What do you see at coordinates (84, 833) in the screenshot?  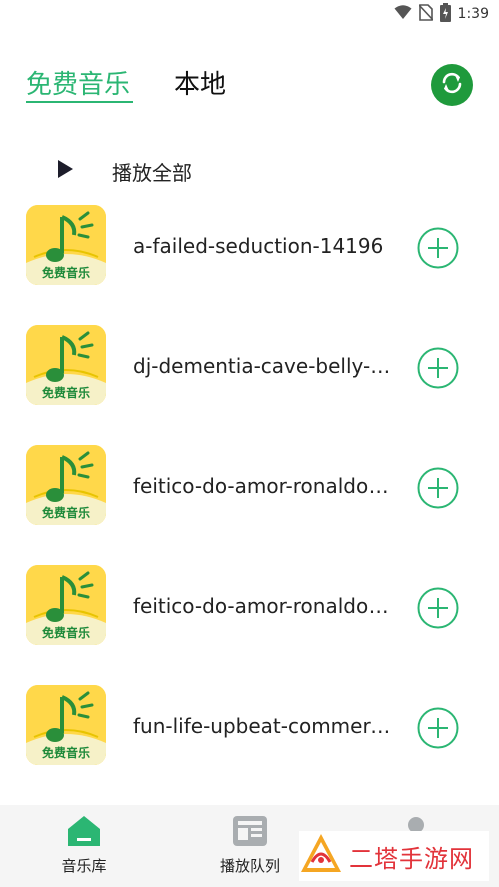 I see `home-icon` at bounding box center [84, 833].